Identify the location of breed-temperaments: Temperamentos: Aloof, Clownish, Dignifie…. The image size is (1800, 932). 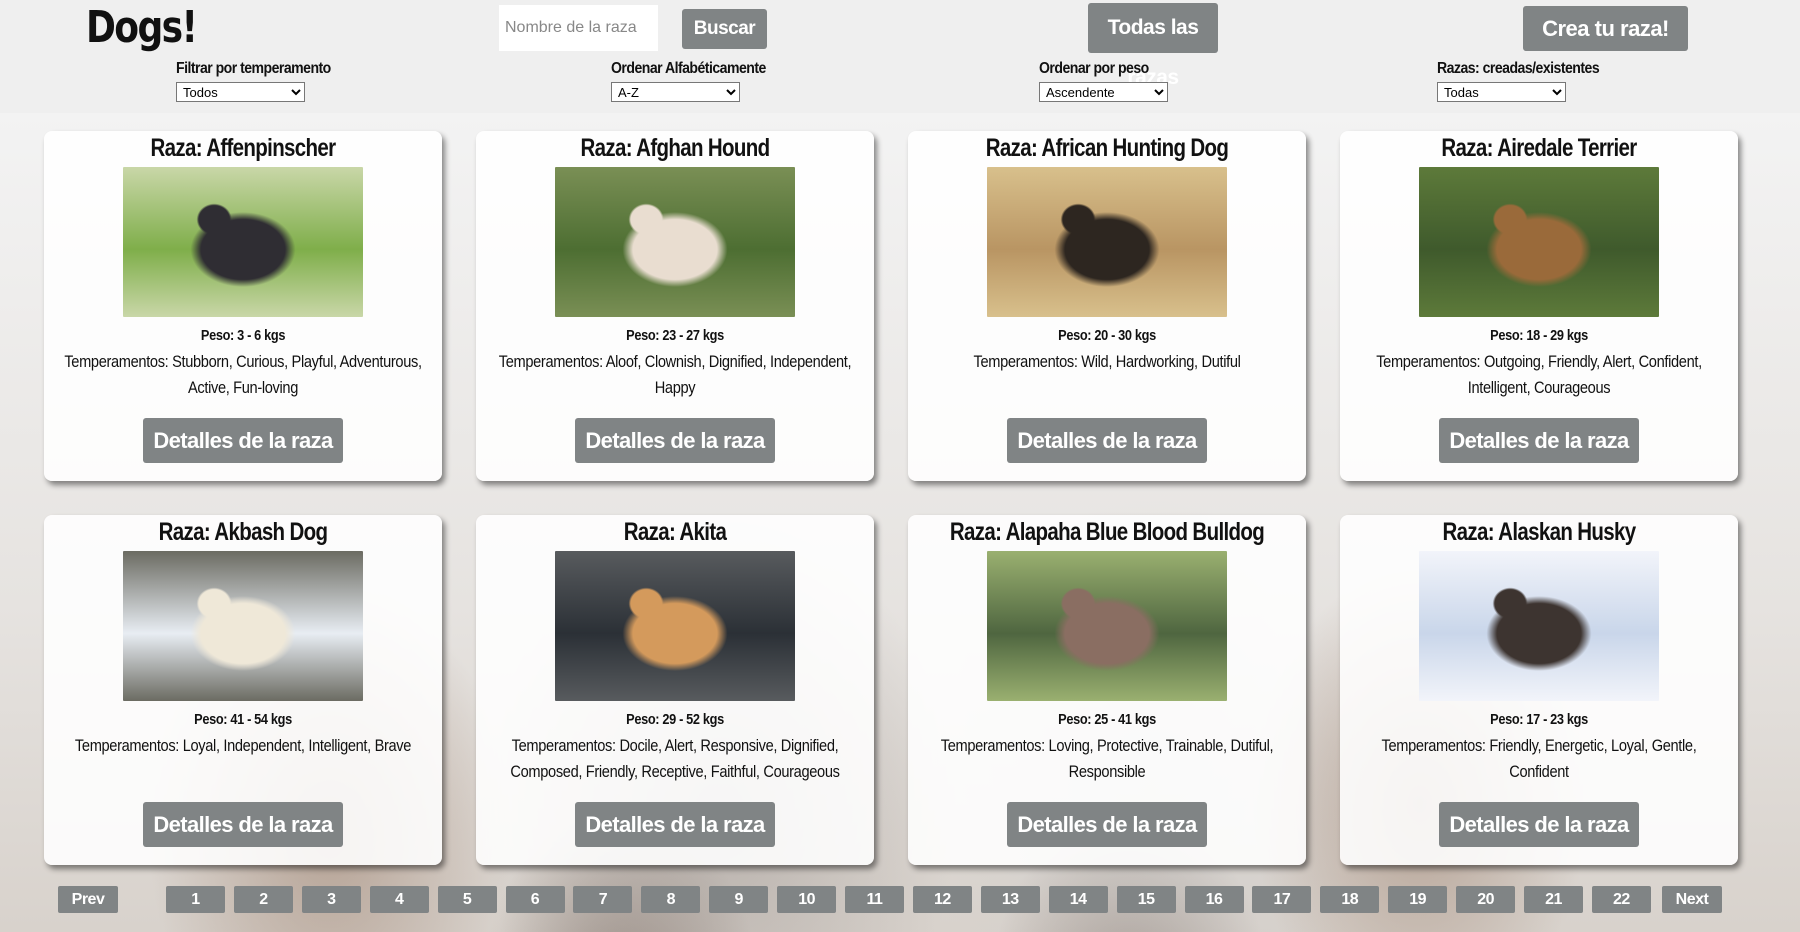
(675, 374).